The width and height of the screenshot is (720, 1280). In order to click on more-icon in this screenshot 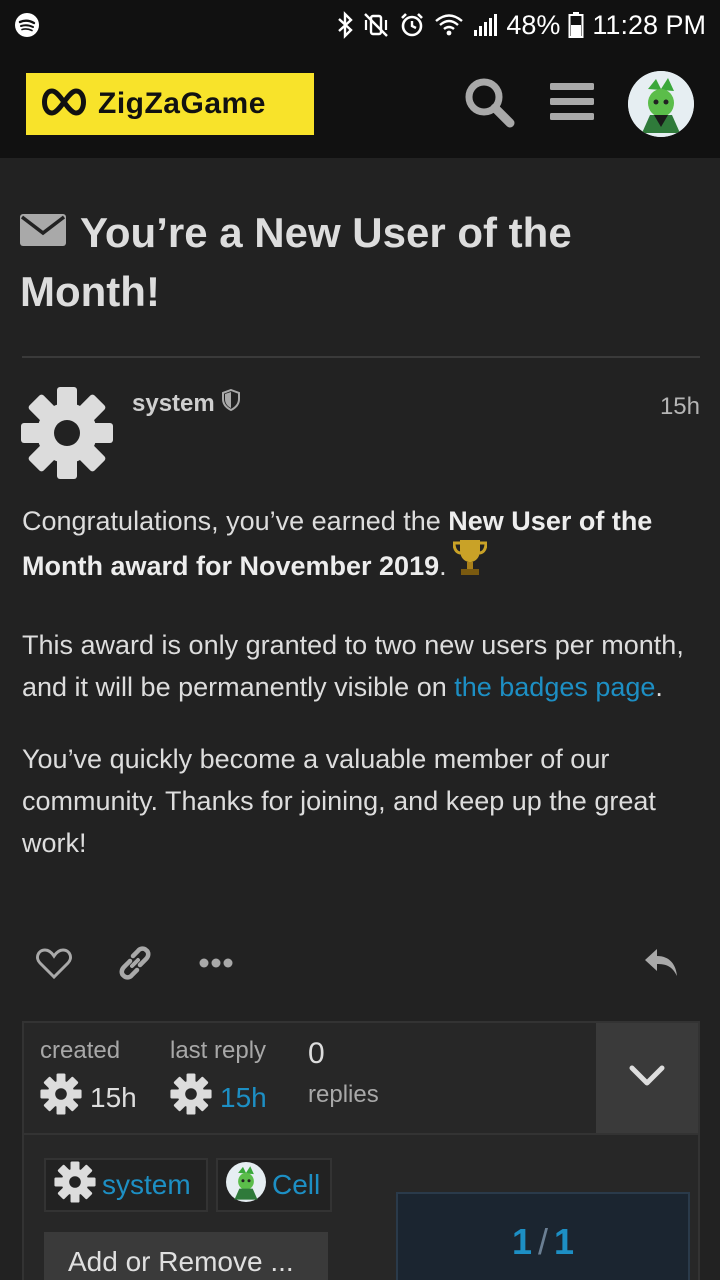, I will do `click(216, 963)`.